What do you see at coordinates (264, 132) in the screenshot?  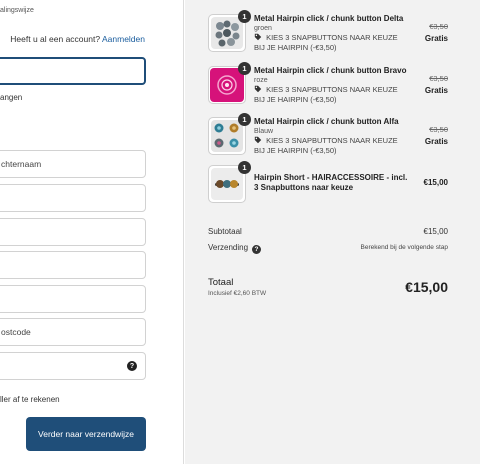 I see `item-variant: Blauw` at bounding box center [264, 132].